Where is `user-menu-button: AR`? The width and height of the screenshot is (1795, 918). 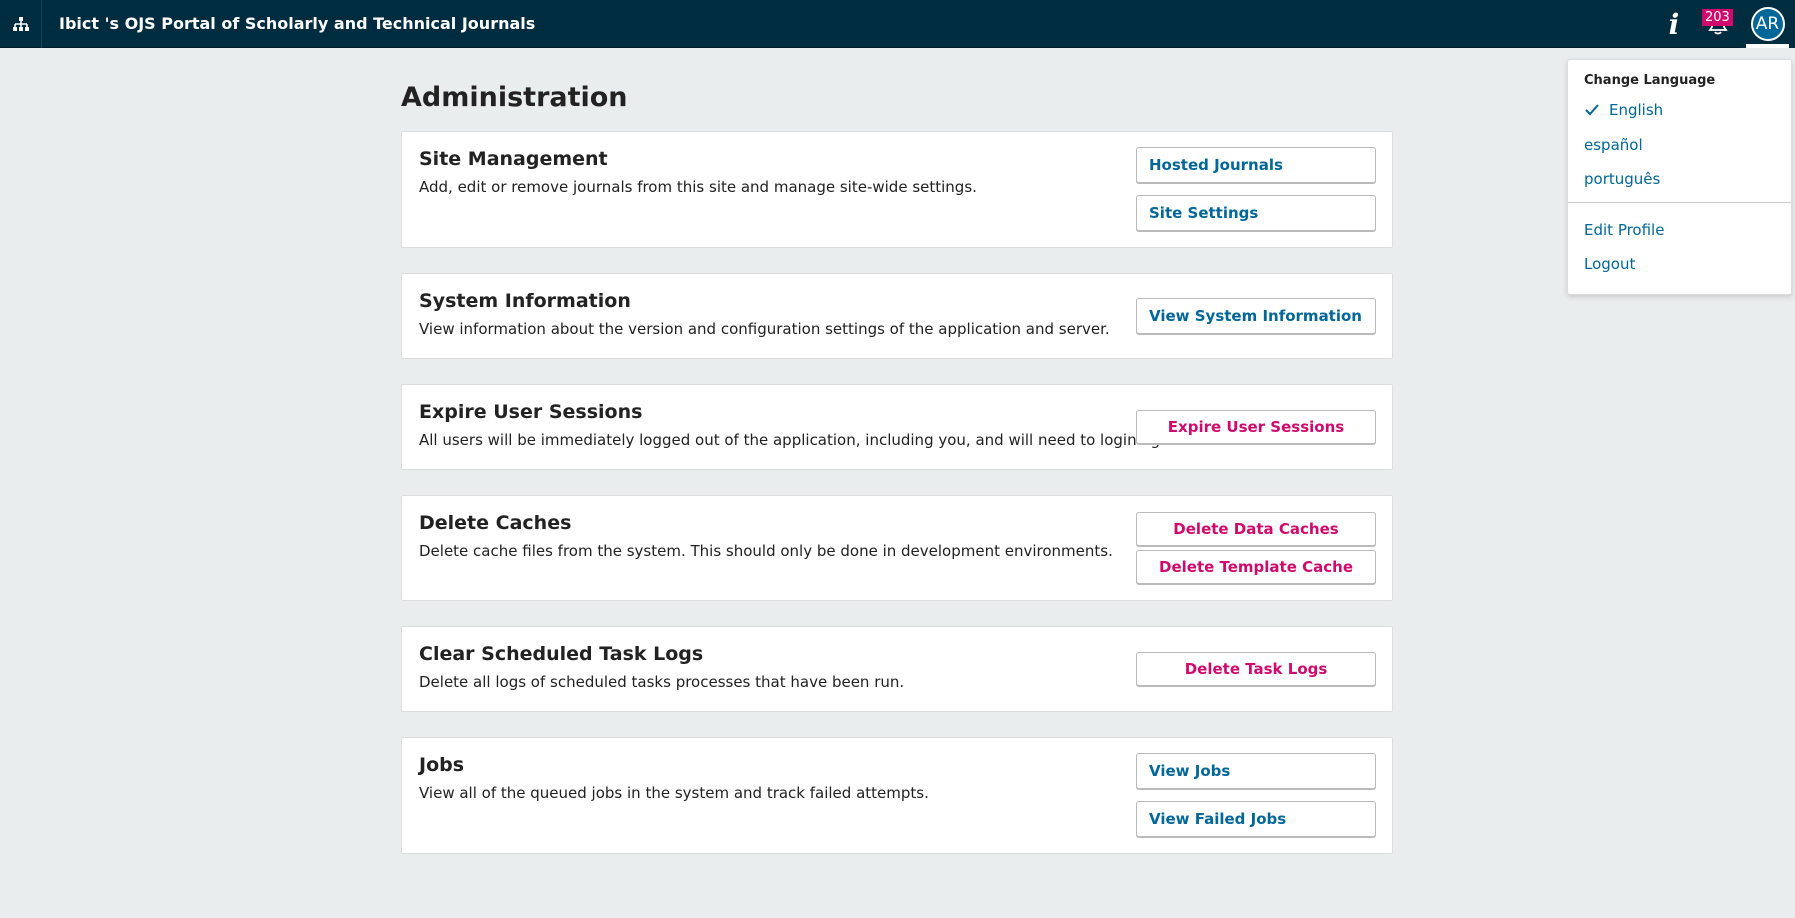
user-menu-button: AR is located at coordinates (1767, 24).